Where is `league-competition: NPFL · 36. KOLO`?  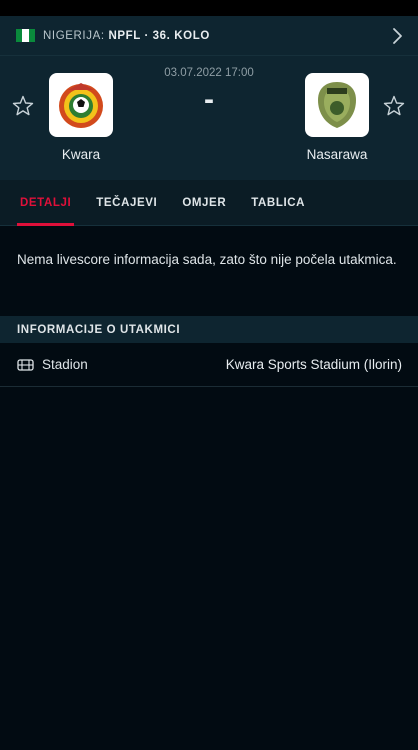 league-competition: NPFL · 36. KOLO is located at coordinates (159, 35).